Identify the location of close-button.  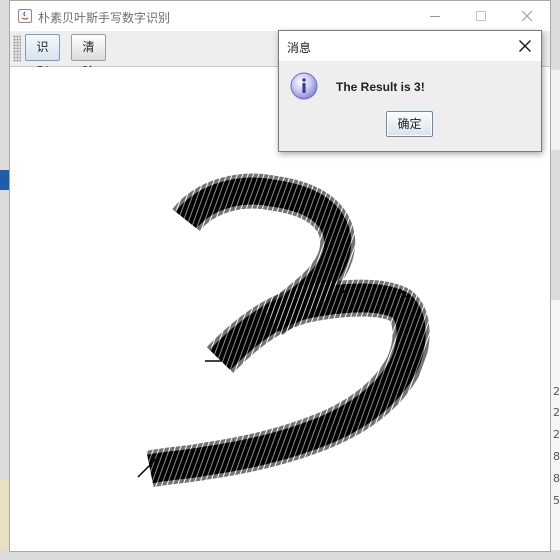
(527, 16).